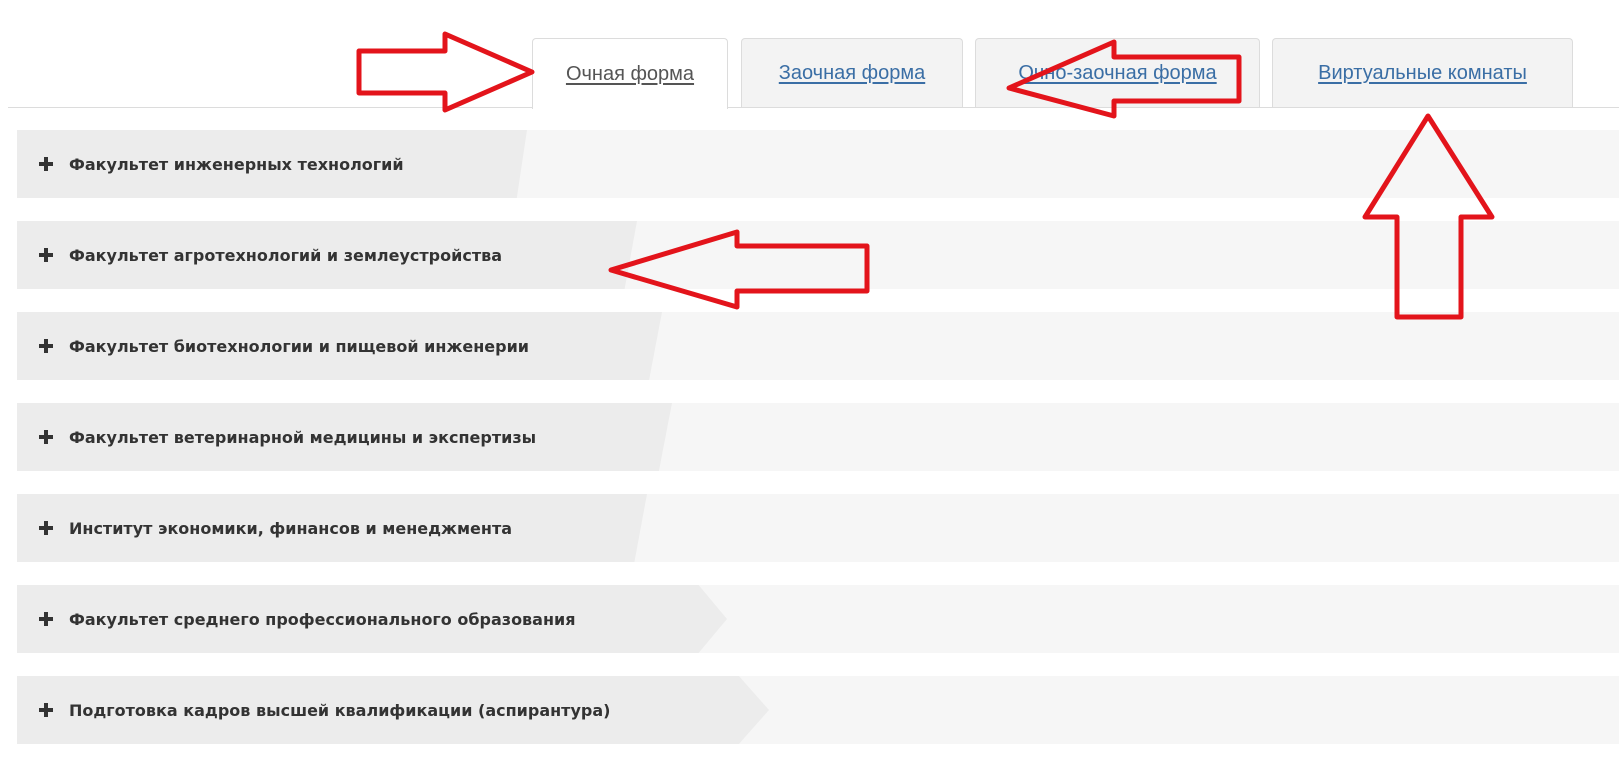  I want to click on tab-full-time-link: Очная форма, so click(630, 74).